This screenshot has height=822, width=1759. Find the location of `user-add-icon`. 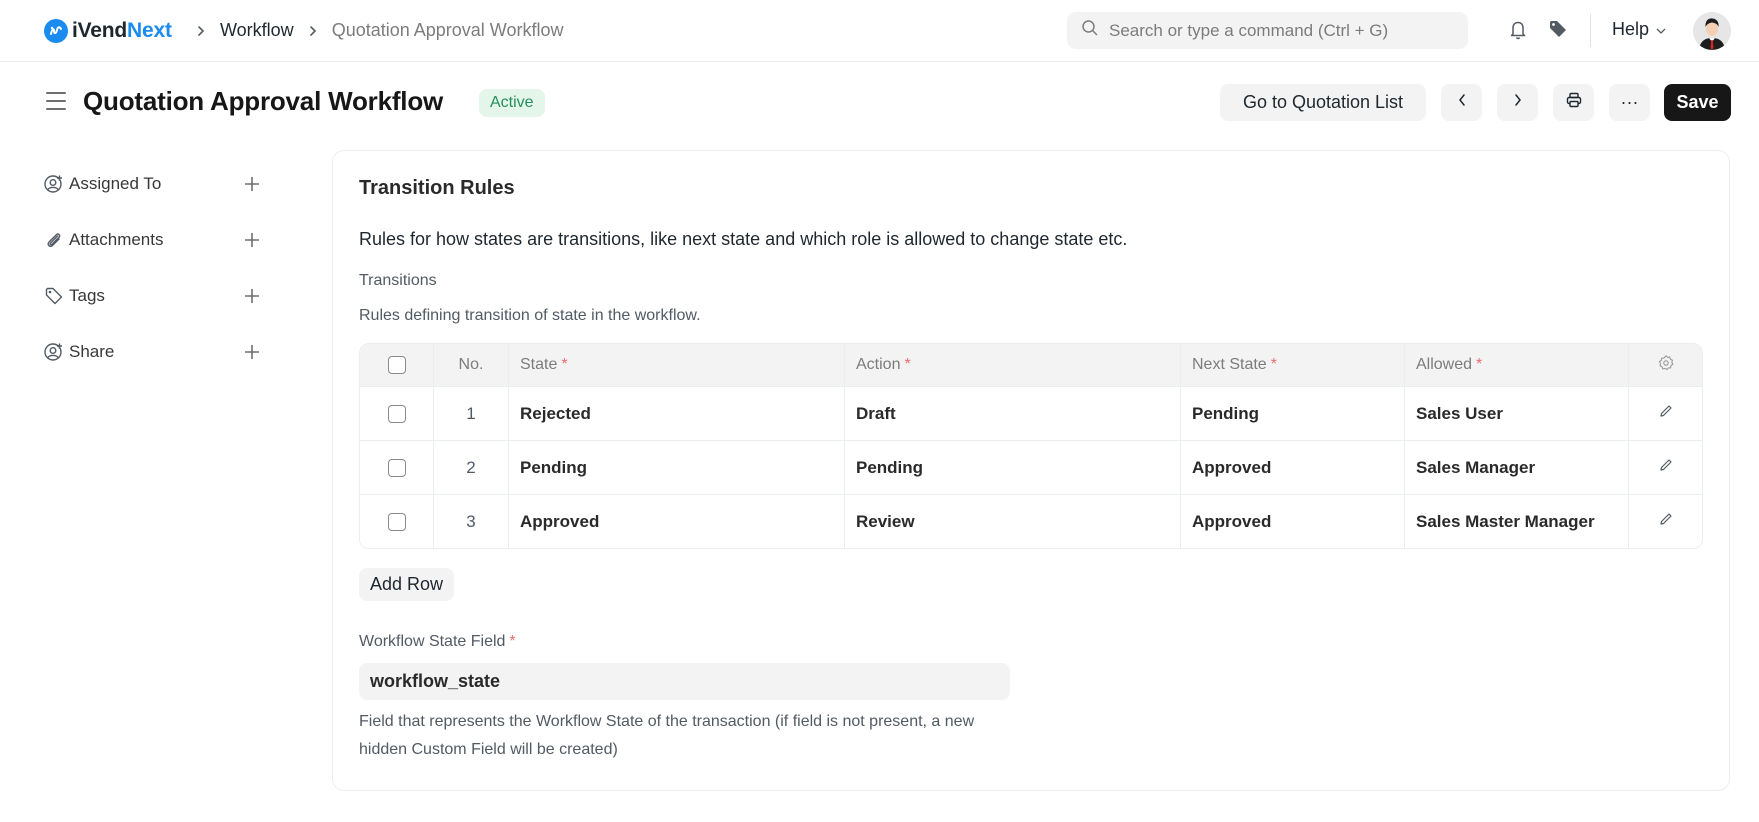

user-add-icon is located at coordinates (54, 184).